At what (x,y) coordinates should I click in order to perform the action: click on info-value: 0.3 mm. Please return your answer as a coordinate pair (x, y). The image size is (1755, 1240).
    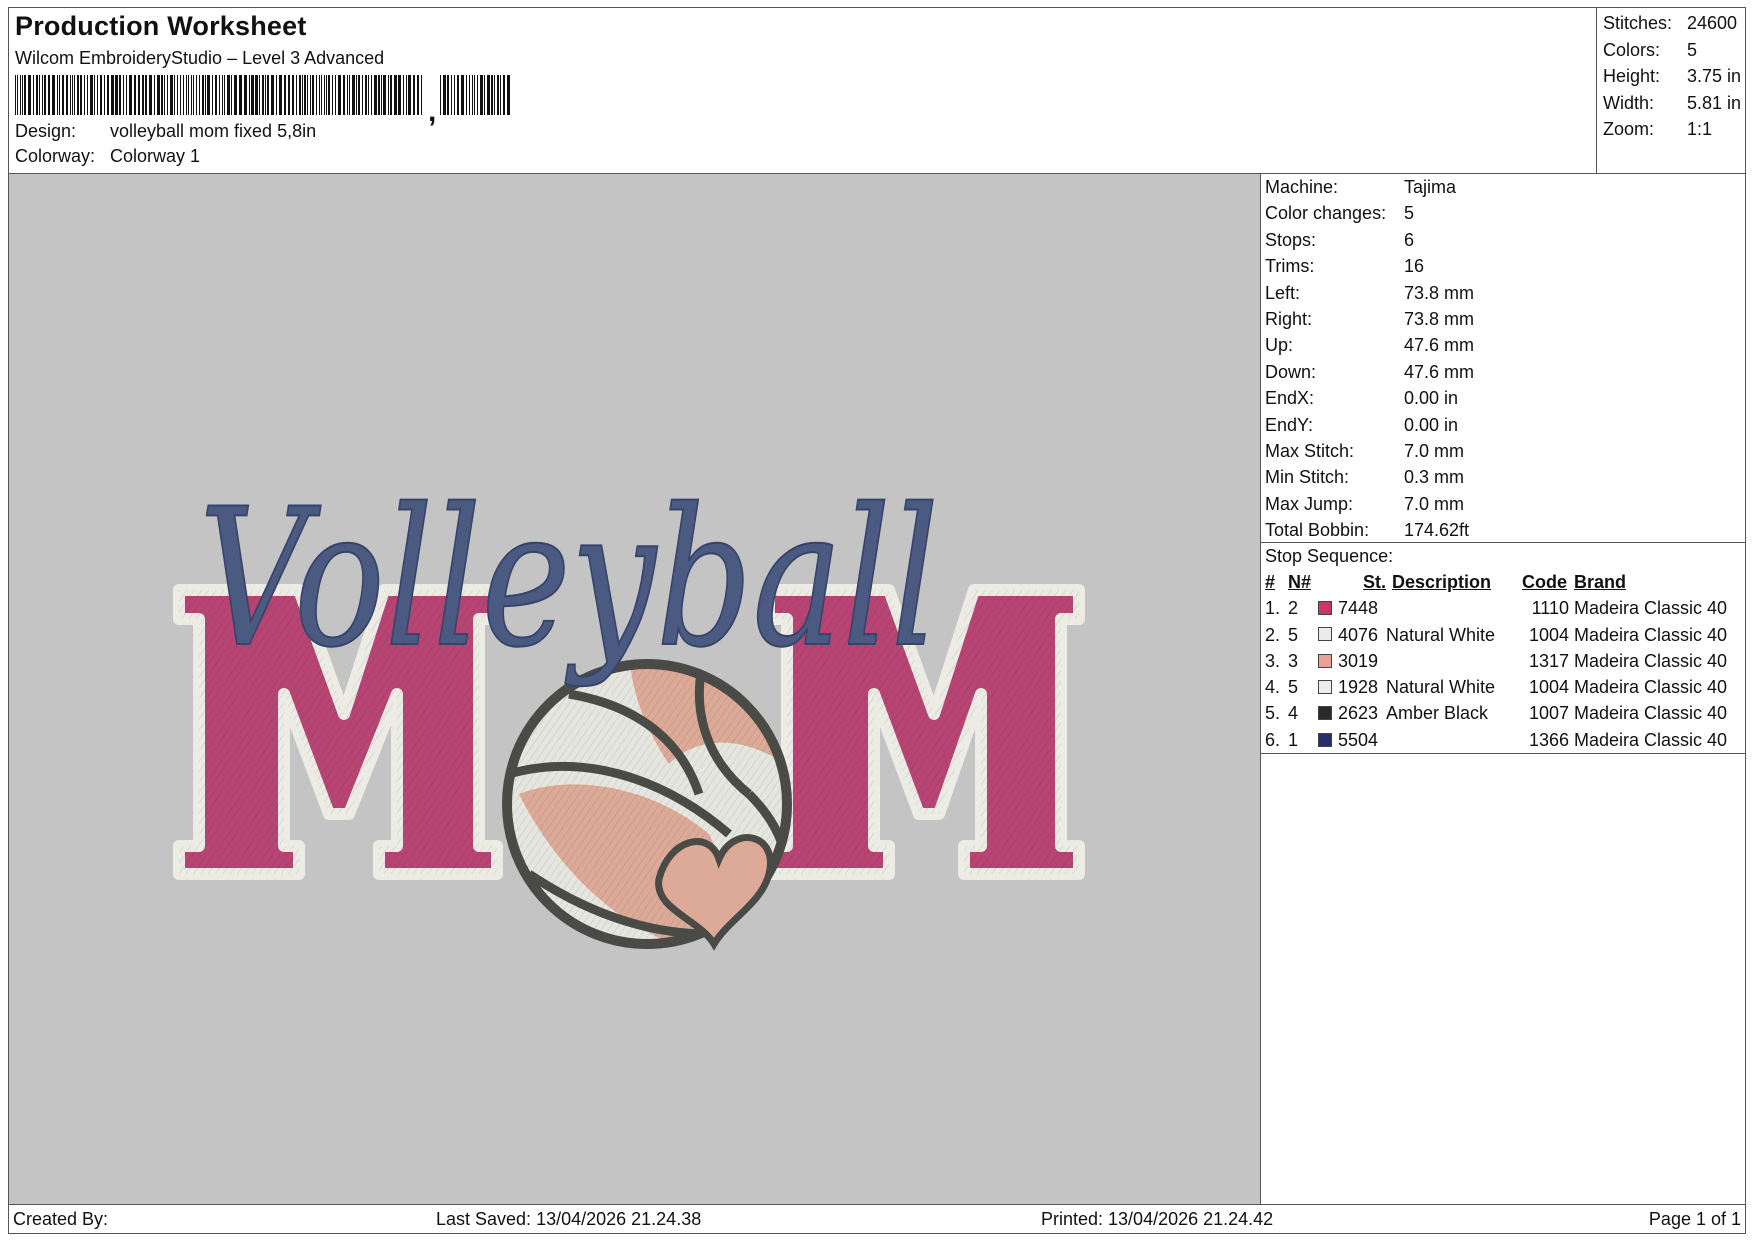
    Looking at the image, I should click on (1434, 477).